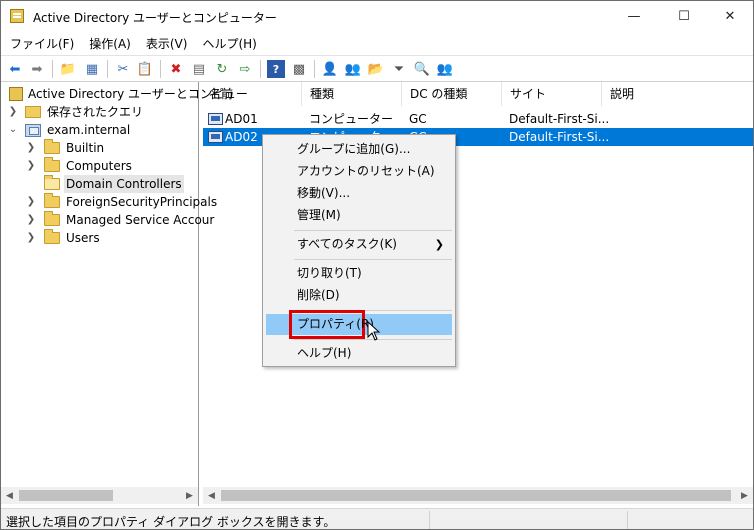 Image resolution: width=754 pixels, height=530 pixels. Describe the element at coordinates (16, 94) in the screenshot. I see `snapin-icon` at that location.